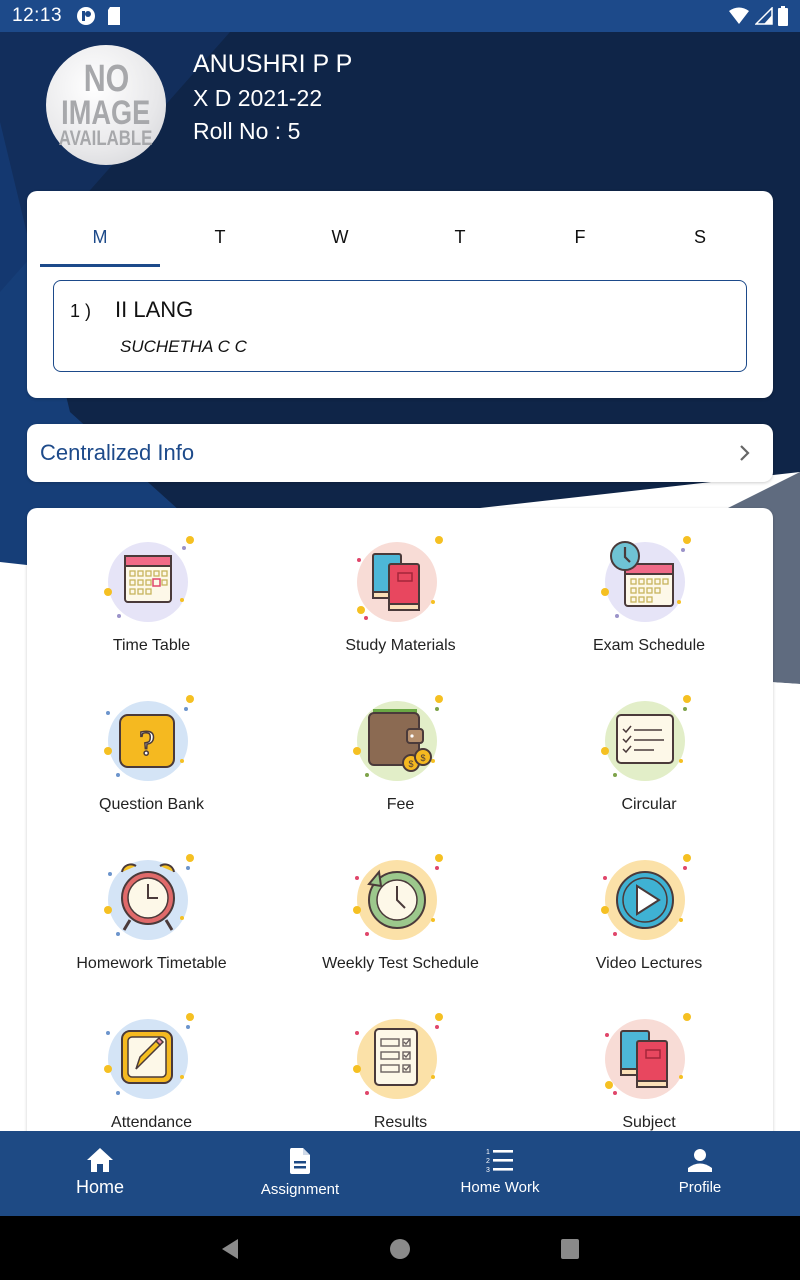 The height and width of the screenshot is (1280, 800). I want to click on period-subject: II LANG, so click(154, 309).